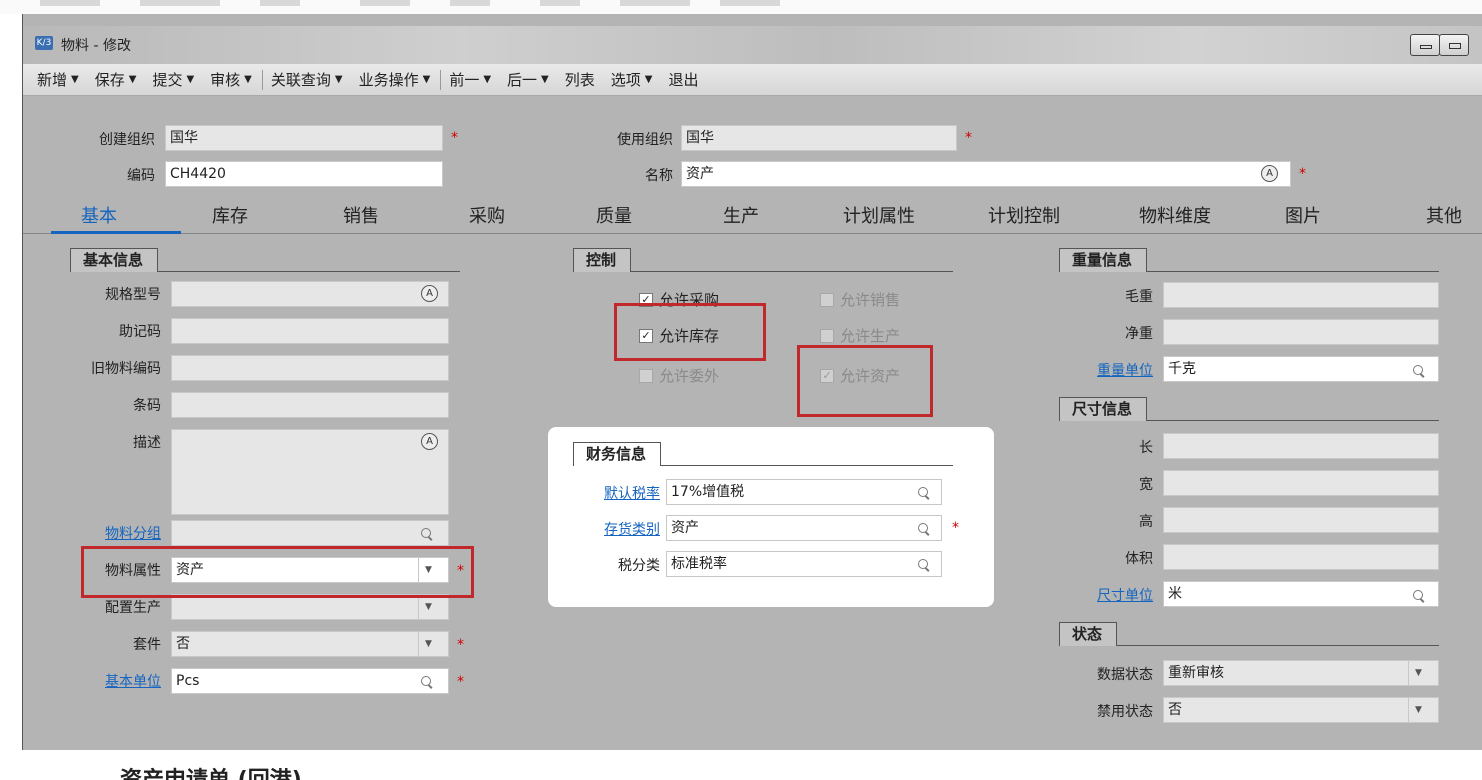 The image size is (1482, 780). What do you see at coordinates (133, 295) in the screenshot?
I see `spec-label: 规格型号` at bounding box center [133, 295].